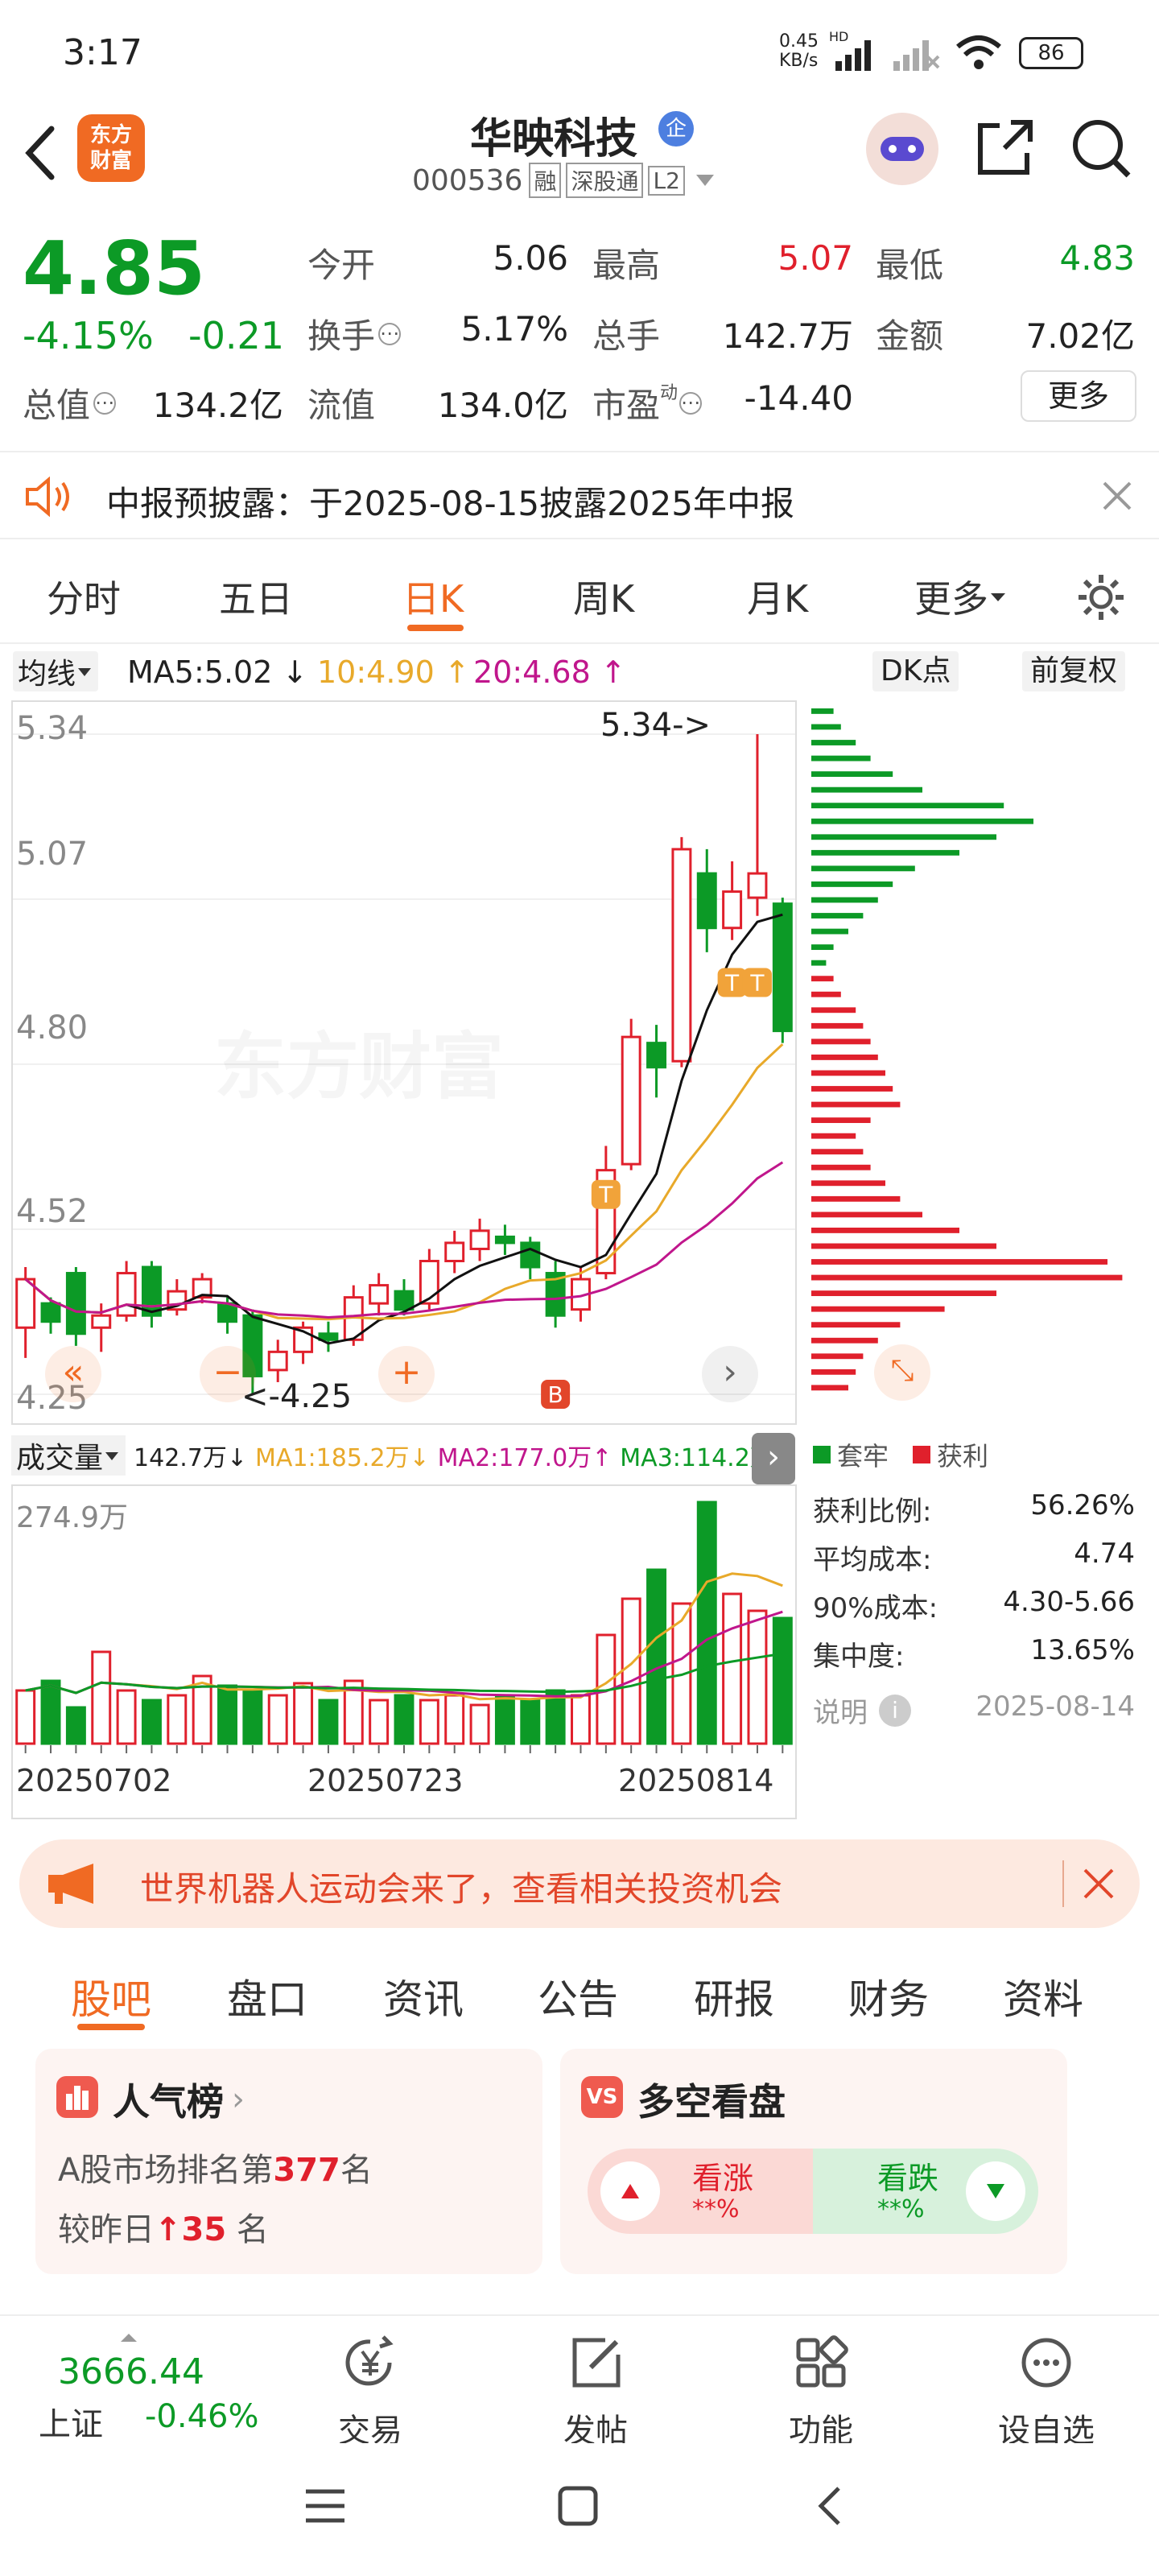  Describe the element at coordinates (1080, 336) in the screenshot. I see `field-value-amount: 7.02亿` at that location.